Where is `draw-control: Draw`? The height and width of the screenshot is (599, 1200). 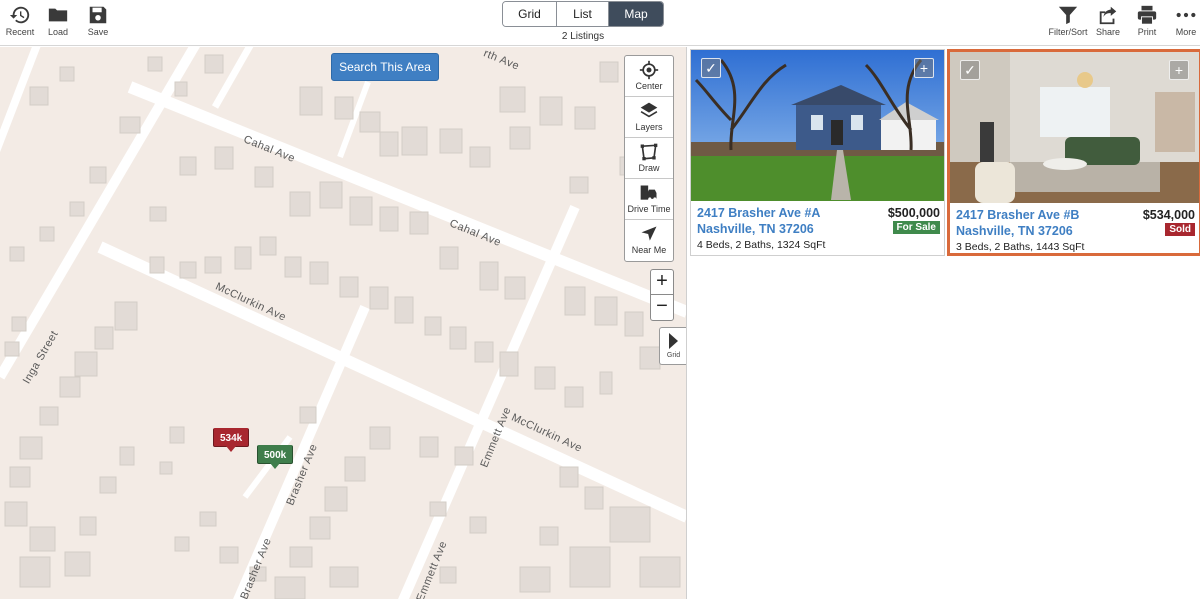
draw-control: Draw is located at coordinates (649, 158).